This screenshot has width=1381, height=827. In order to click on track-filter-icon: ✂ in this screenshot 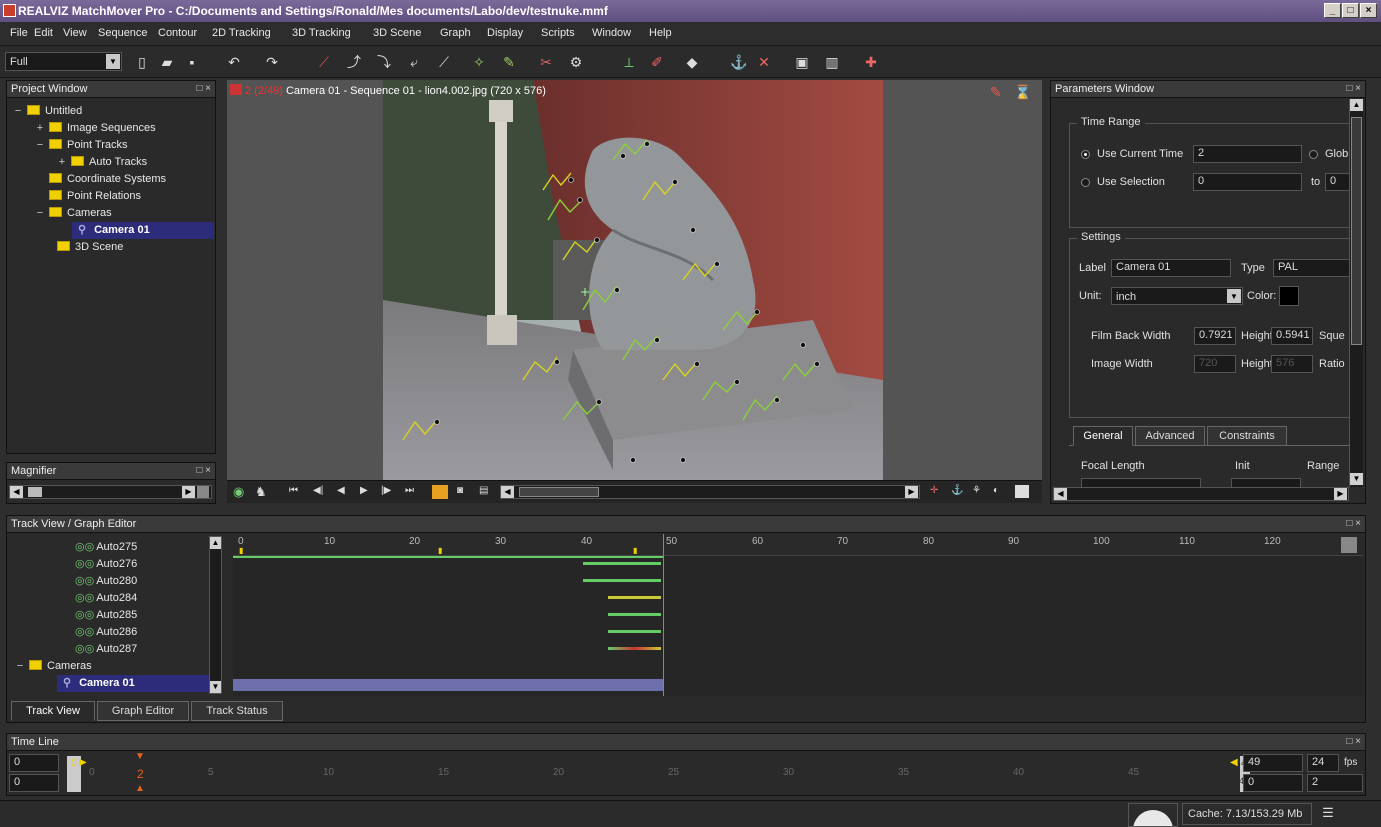, I will do `click(546, 62)`.